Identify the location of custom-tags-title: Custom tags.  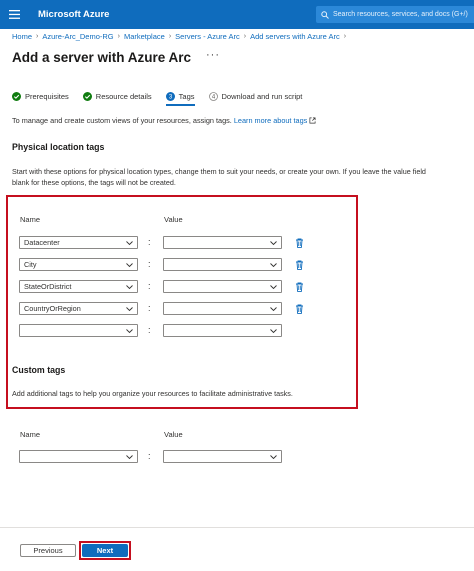
(39, 370).